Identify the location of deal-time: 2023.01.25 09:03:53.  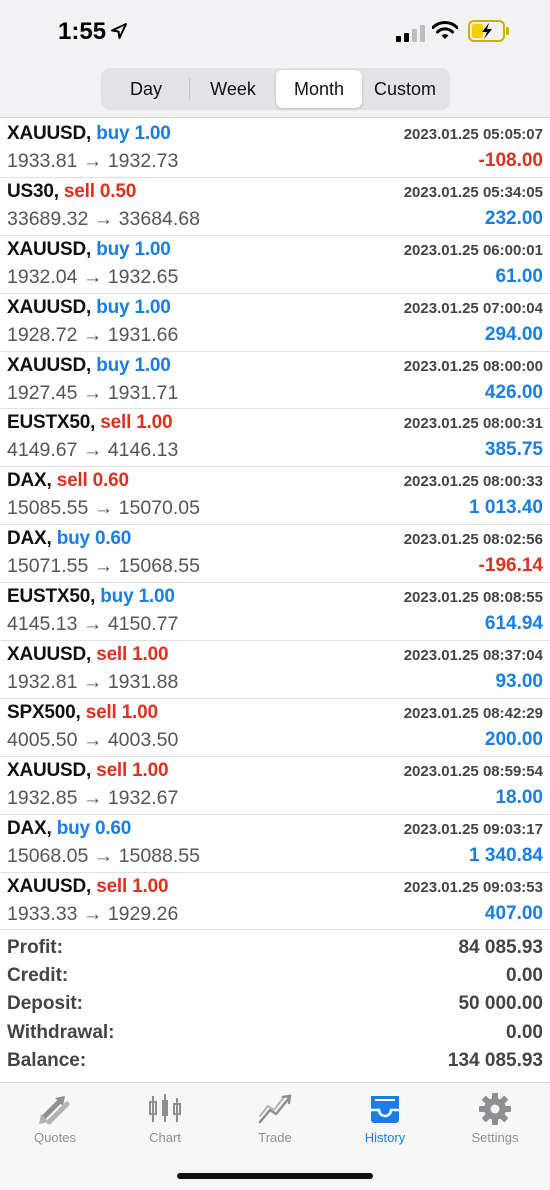
(473, 887).